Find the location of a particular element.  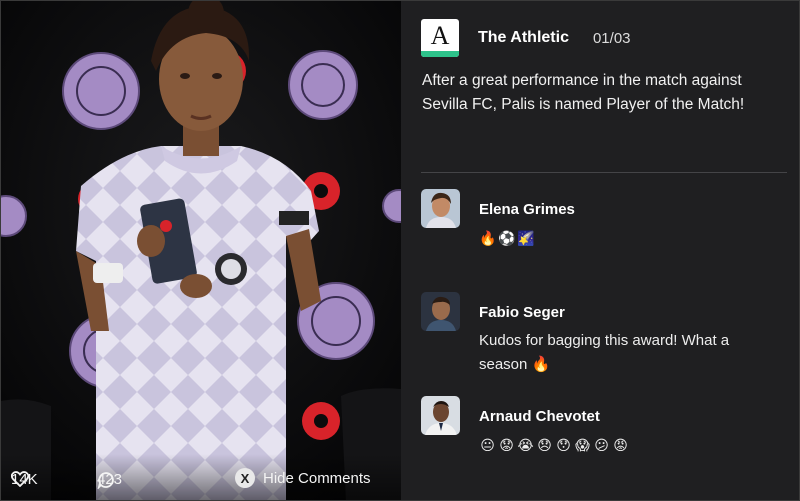

comment-bubble-icon is located at coordinates (105, 480).